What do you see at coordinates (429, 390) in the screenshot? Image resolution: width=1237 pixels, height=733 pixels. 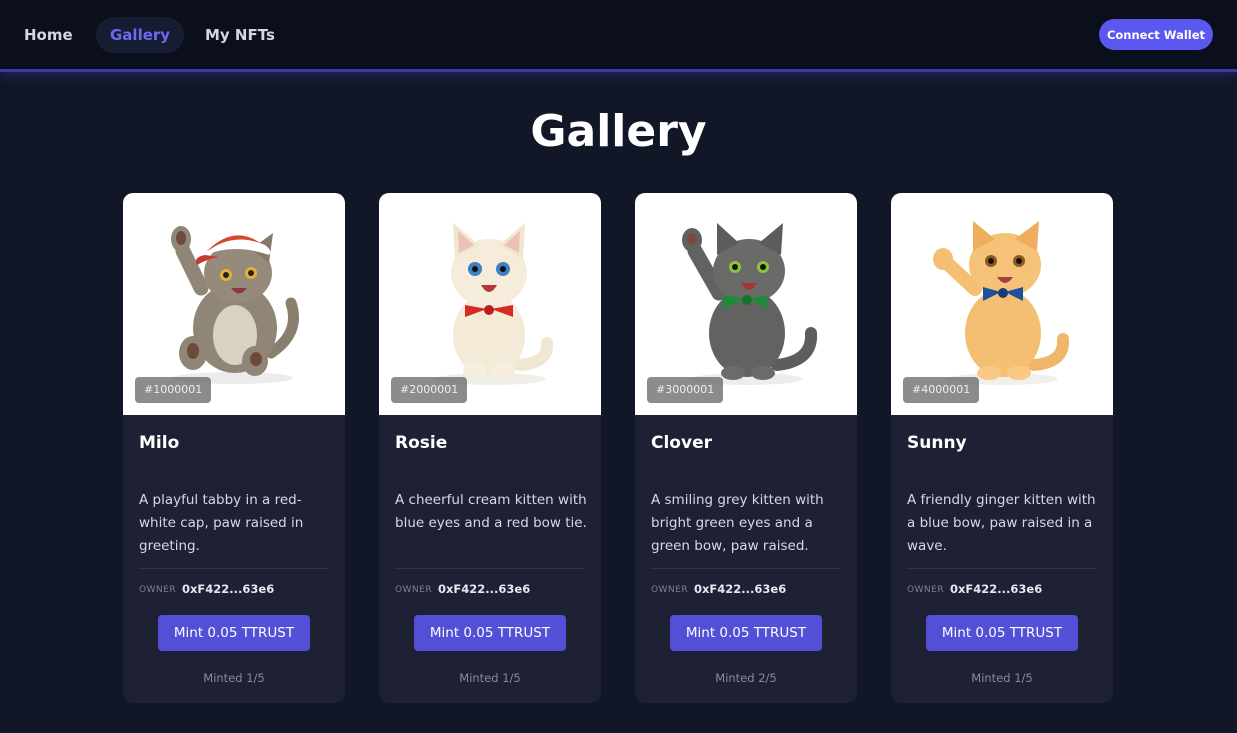 I see `token-id-badge: #2000001` at bounding box center [429, 390].